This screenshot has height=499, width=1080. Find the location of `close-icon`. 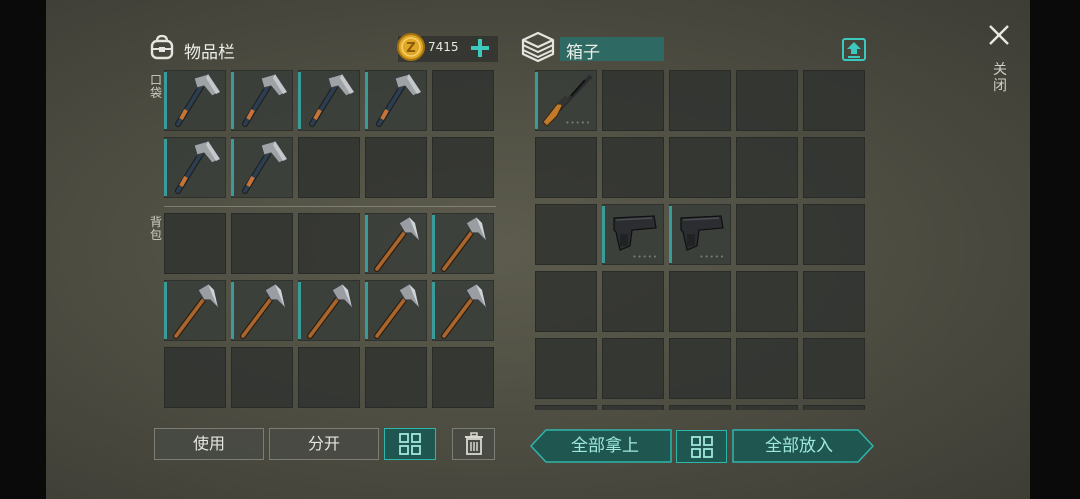

close-icon is located at coordinates (999, 35).